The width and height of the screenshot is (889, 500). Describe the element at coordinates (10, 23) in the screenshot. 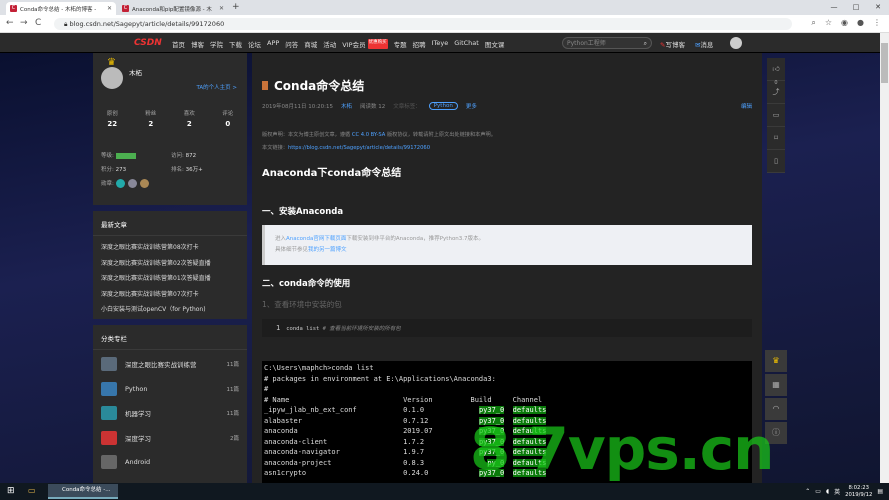

I see `back-button: ←` at that location.